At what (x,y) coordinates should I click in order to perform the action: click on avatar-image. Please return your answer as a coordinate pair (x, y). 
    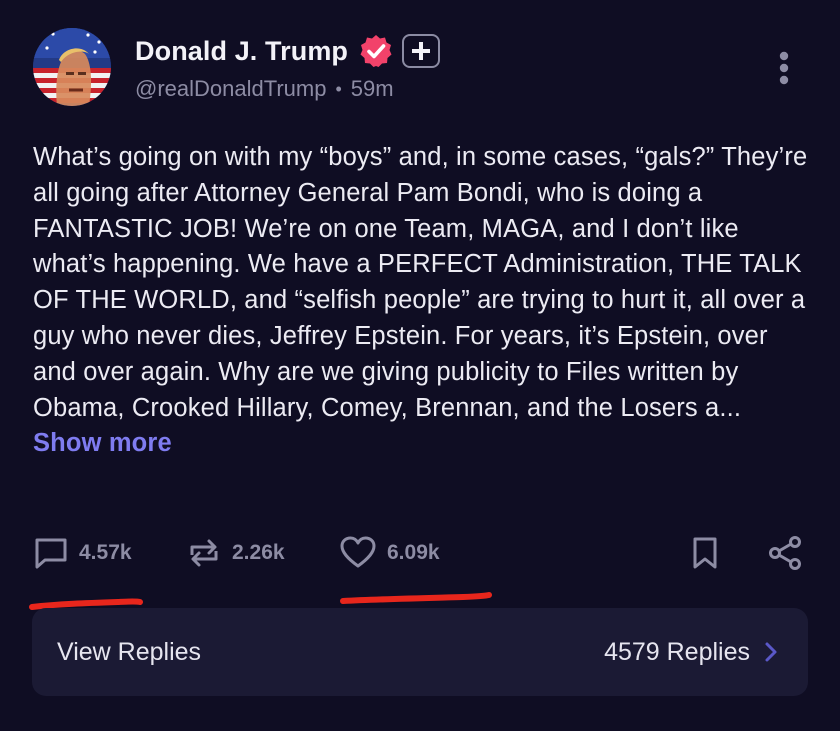
    Looking at the image, I should click on (72, 67).